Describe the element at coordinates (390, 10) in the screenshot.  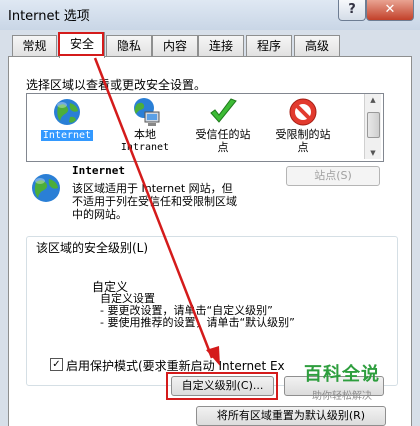
I see `close-button: ✕` at that location.